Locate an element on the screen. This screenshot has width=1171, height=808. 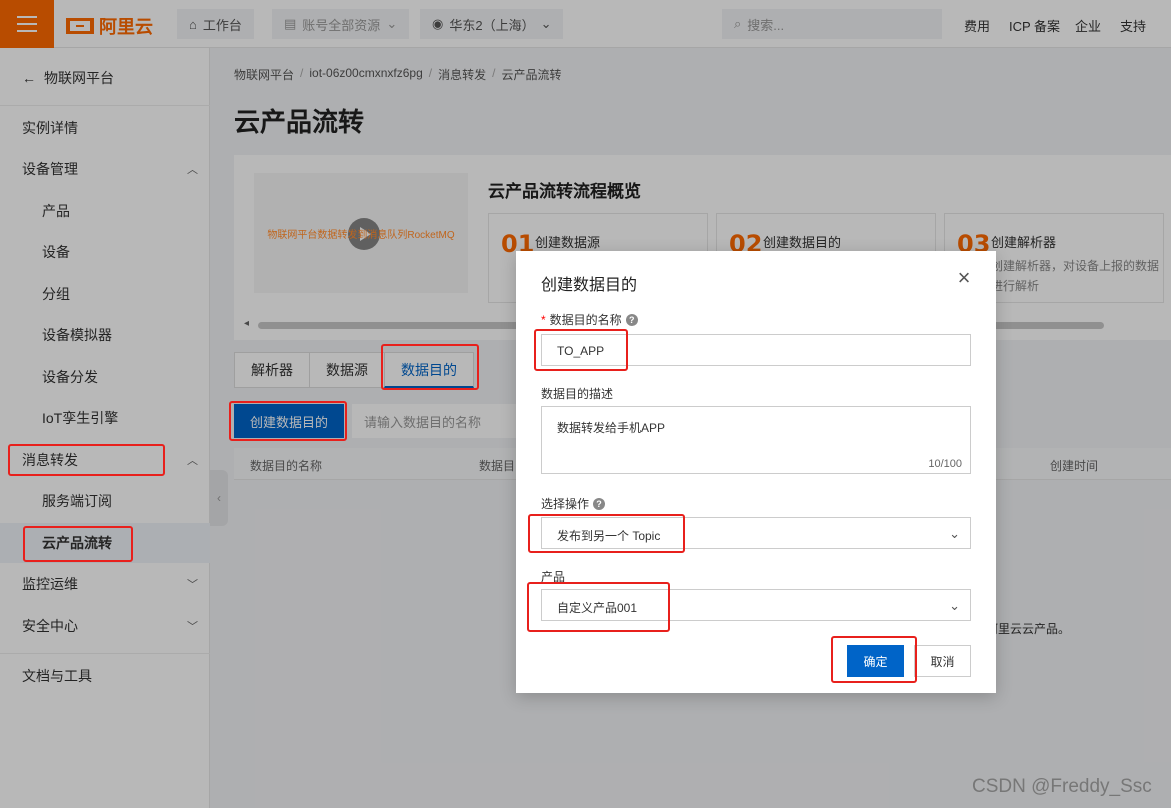
description-label-text: 数据目的描述 is located at coordinates (577, 394).